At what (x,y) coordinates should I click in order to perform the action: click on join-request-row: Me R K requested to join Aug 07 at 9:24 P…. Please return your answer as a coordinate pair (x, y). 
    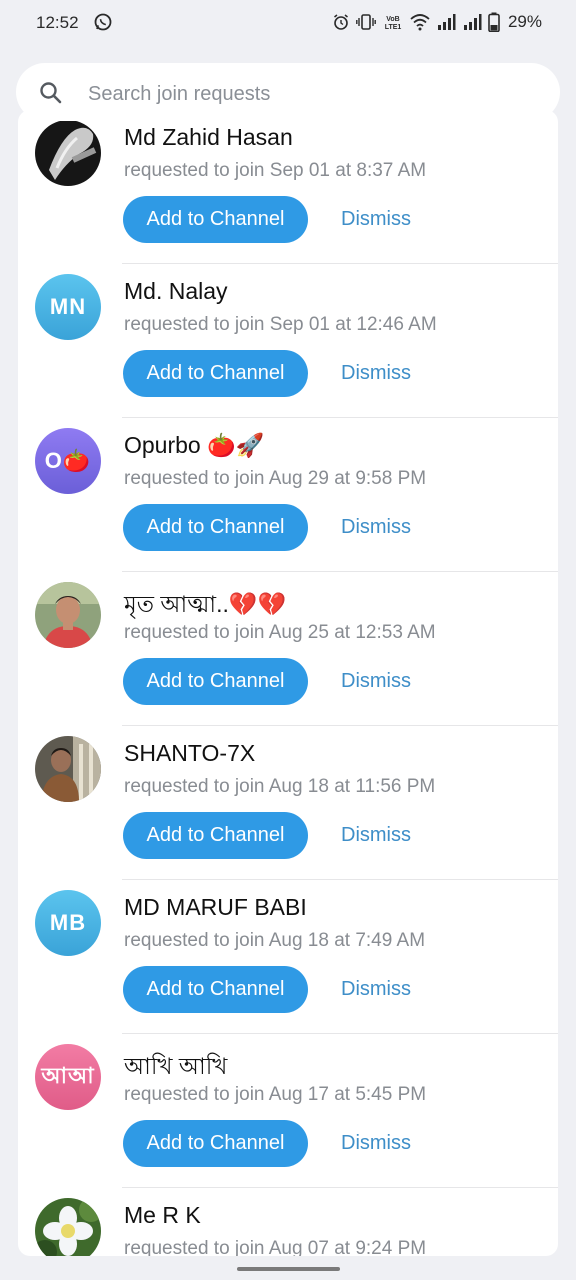
    Looking at the image, I should click on (288, 1222).